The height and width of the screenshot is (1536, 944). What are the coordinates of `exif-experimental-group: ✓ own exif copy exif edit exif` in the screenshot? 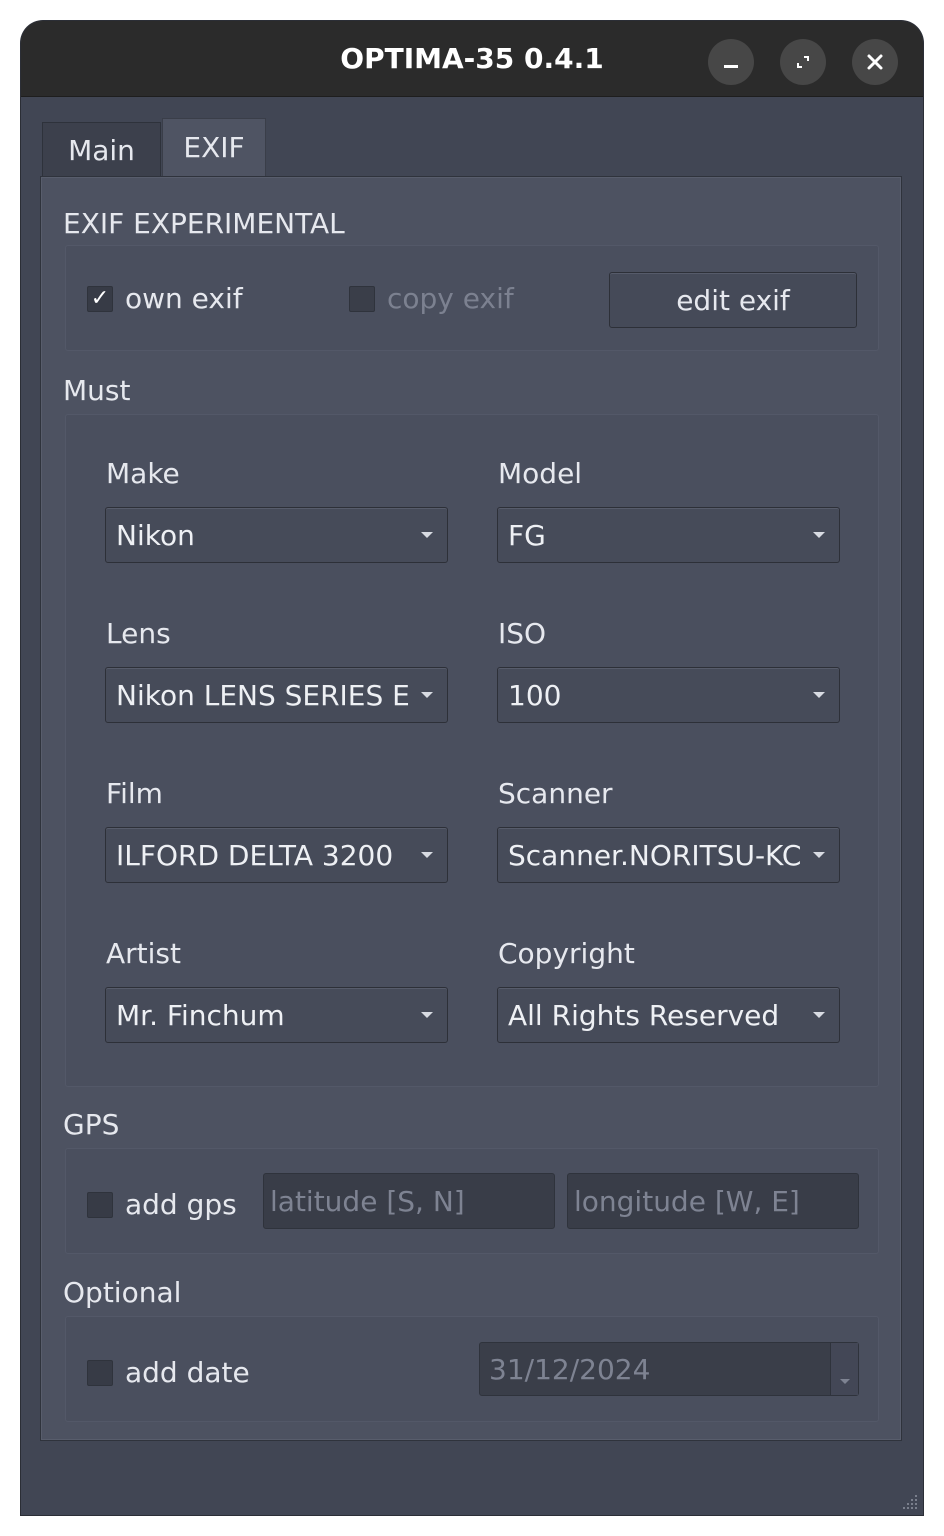 It's located at (472, 298).